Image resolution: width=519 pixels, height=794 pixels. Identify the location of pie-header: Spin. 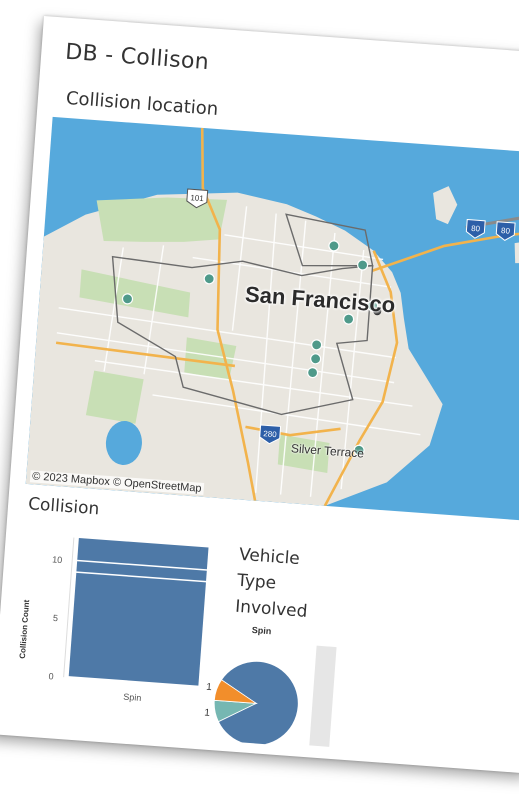
(261, 630).